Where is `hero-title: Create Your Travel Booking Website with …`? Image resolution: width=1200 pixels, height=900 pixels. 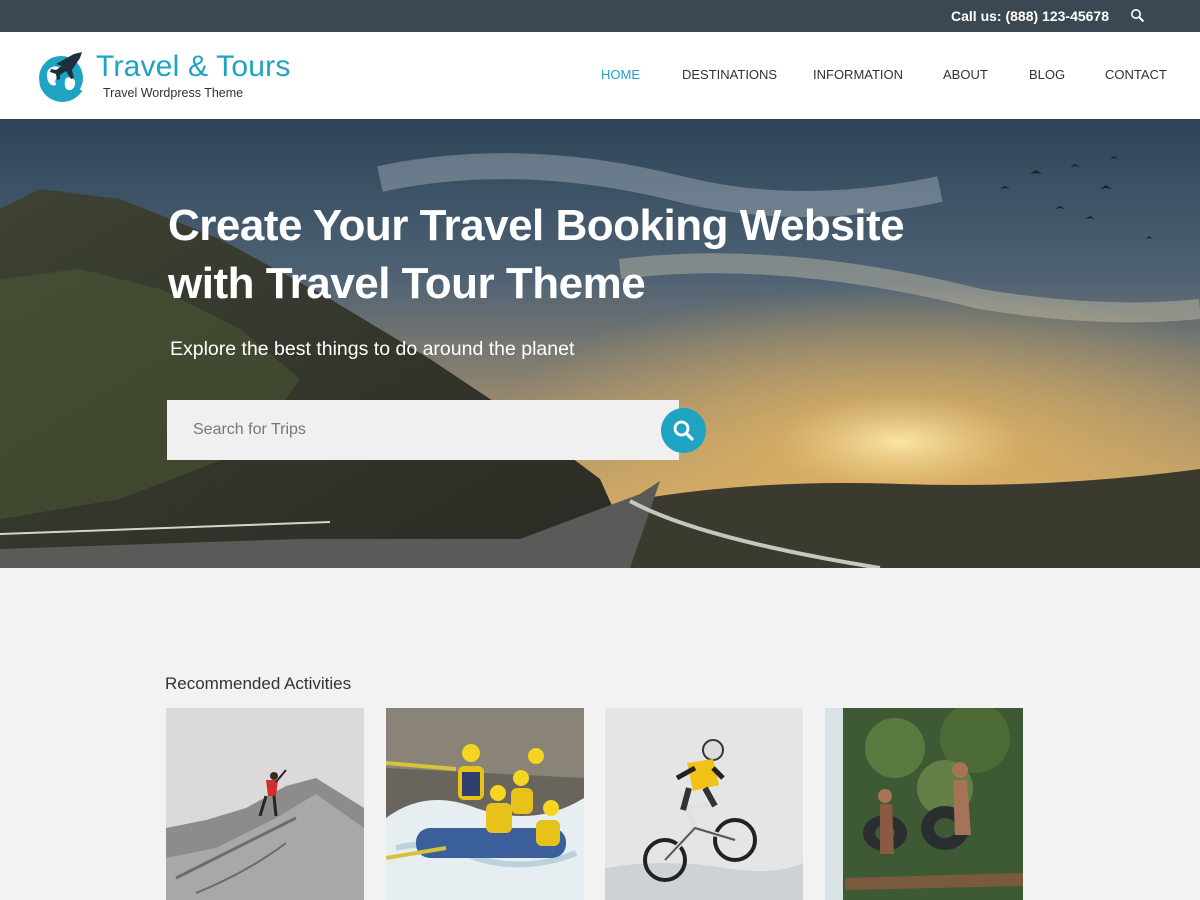
hero-title: Create Your Travel Booking Website with … is located at coordinates (568, 255).